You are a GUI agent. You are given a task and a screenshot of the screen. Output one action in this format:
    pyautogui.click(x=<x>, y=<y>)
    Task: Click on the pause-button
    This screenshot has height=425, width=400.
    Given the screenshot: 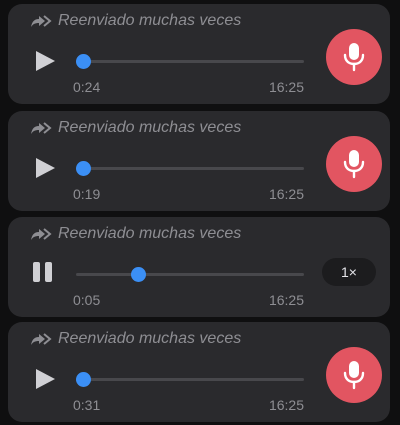 What is the action you would take?
    pyautogui.click(x=44, y=273)
    